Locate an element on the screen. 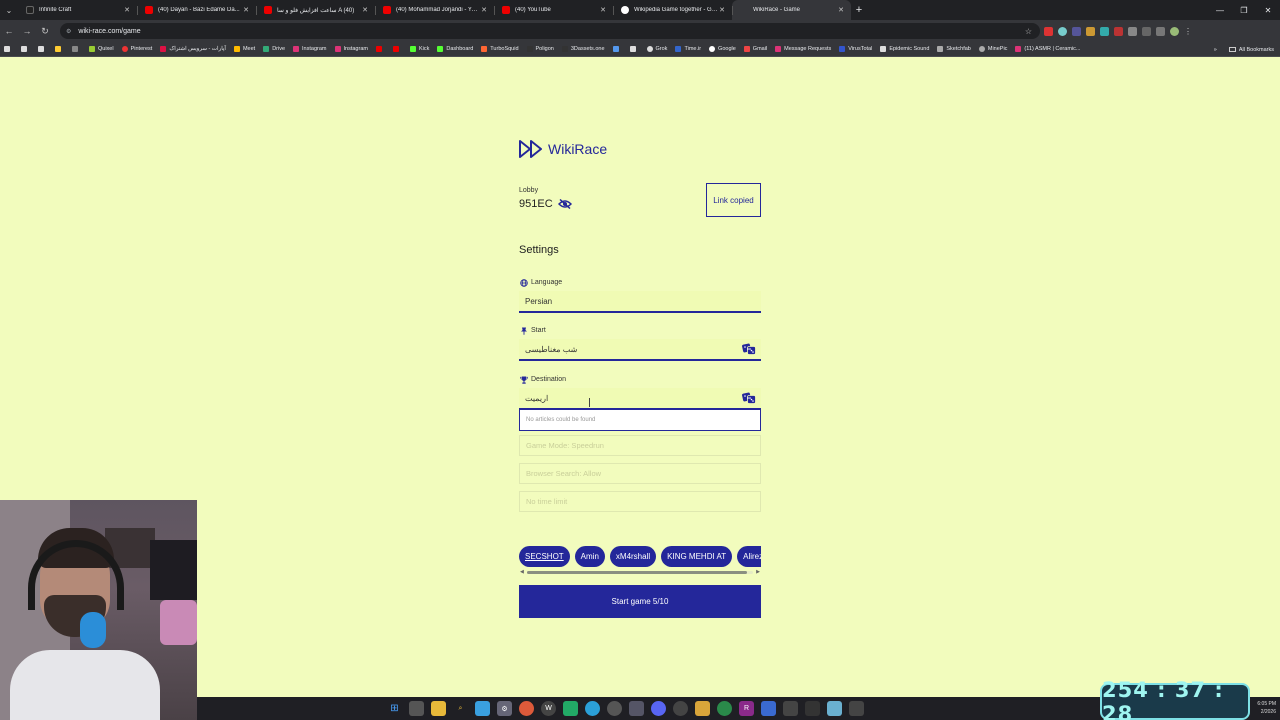  tab-infinite-craft: Infinite Craft ✕ is located at coordinates (77, 10).